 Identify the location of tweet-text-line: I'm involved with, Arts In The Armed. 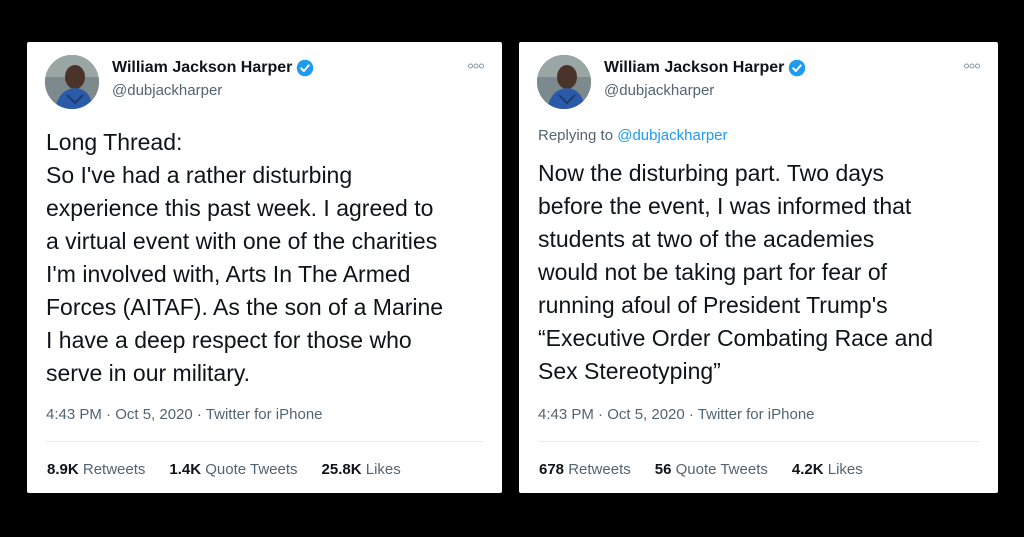
(228, 274).